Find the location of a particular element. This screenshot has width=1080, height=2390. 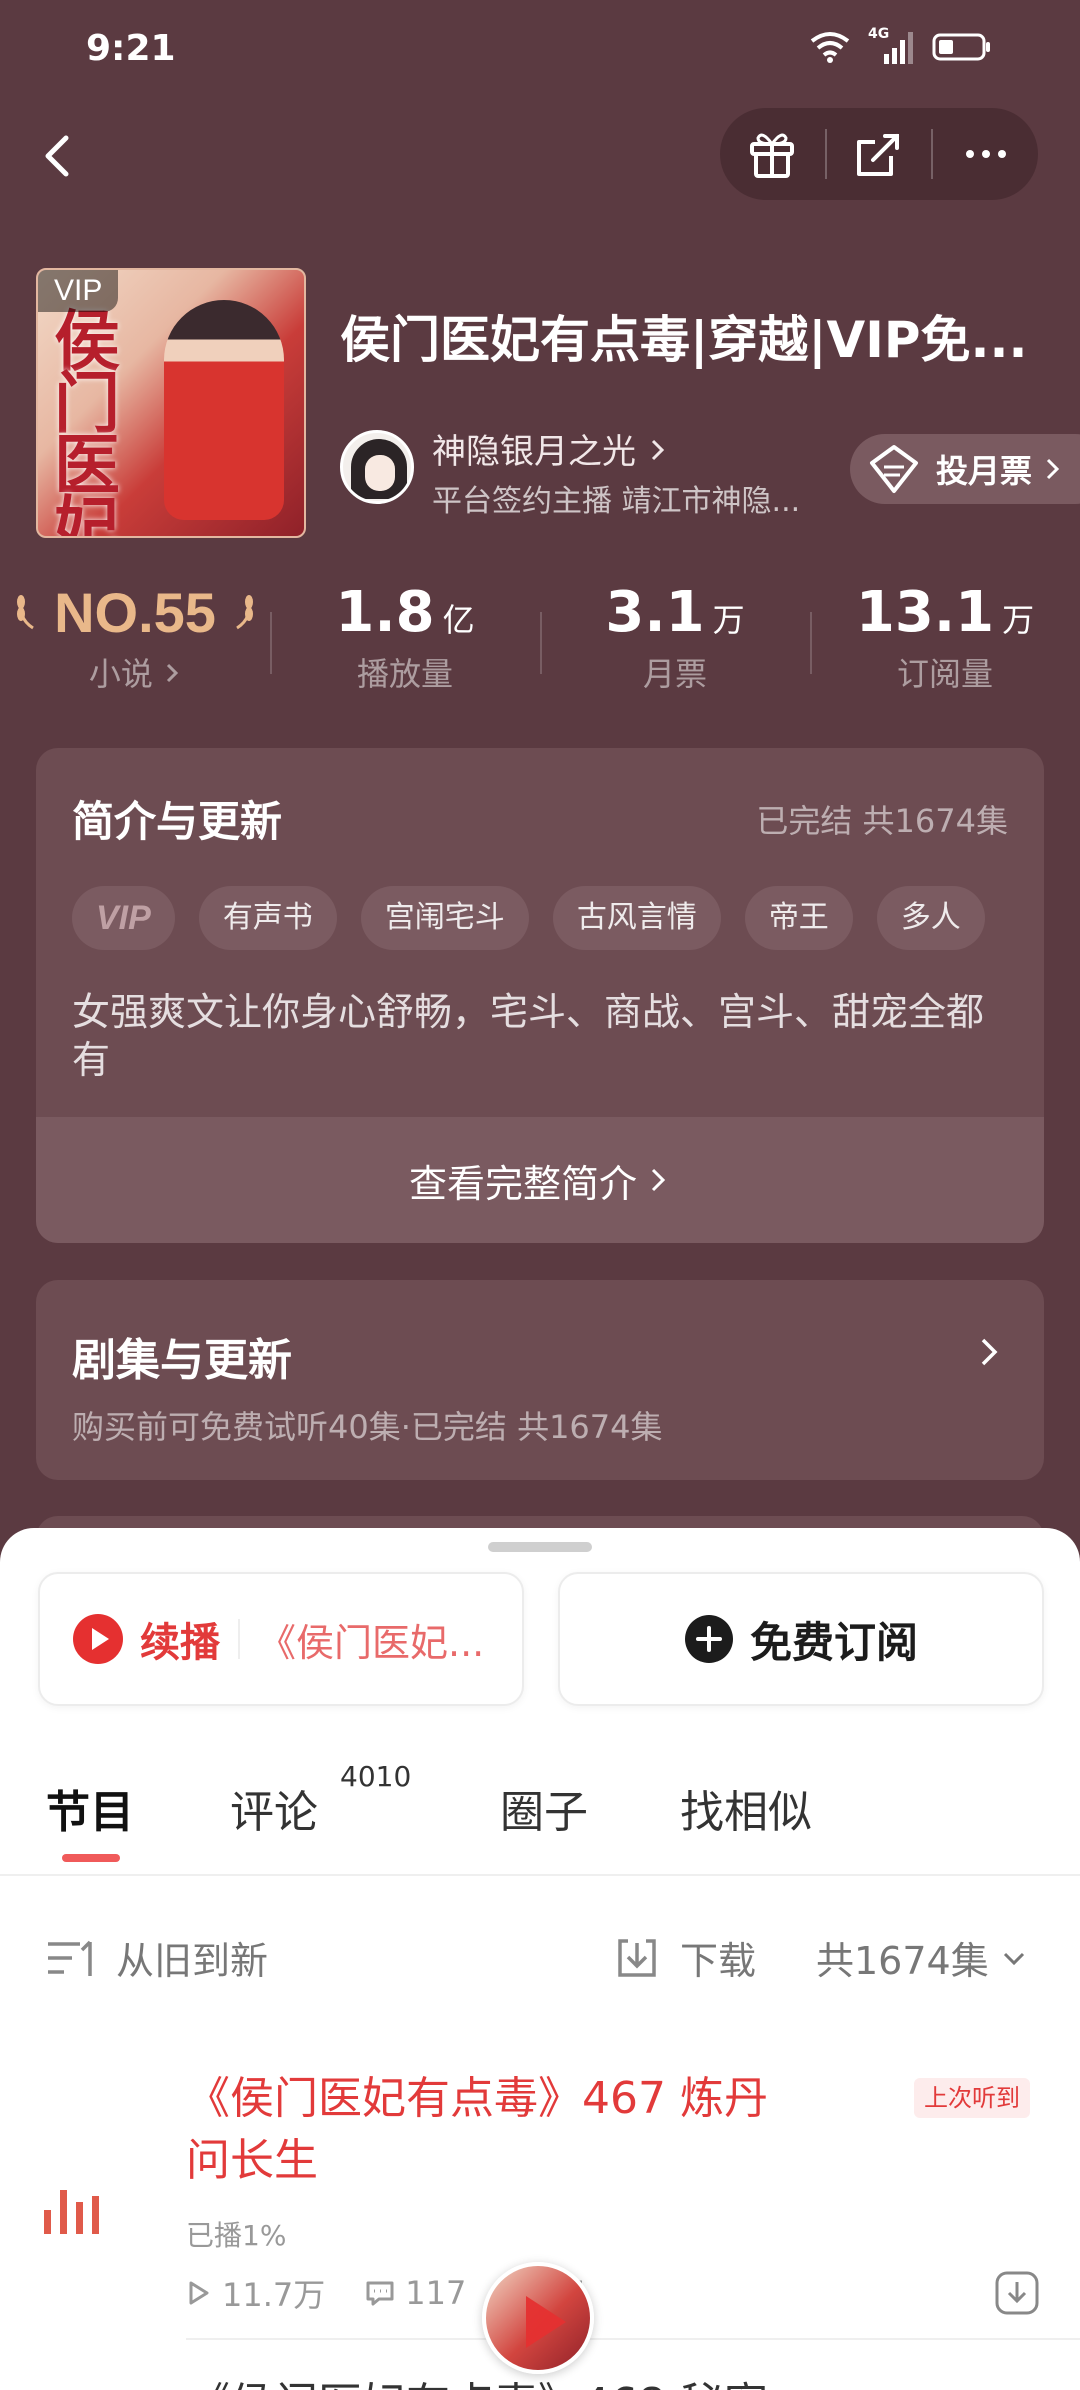

votes-stat: 3.1 万 月票 is located at coordinates (675, 645).